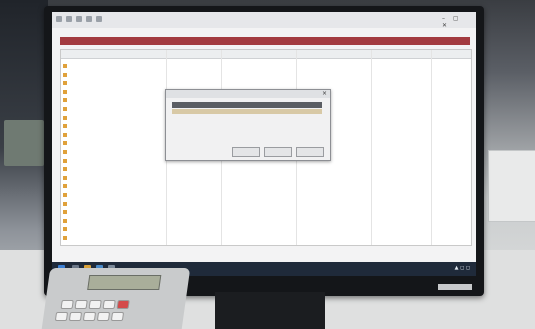 This screenshot has width=535, height=329. Describe the element at coordinates (248, 94) in the screenshot. I see `dialog-titlebar: ×` at that location.